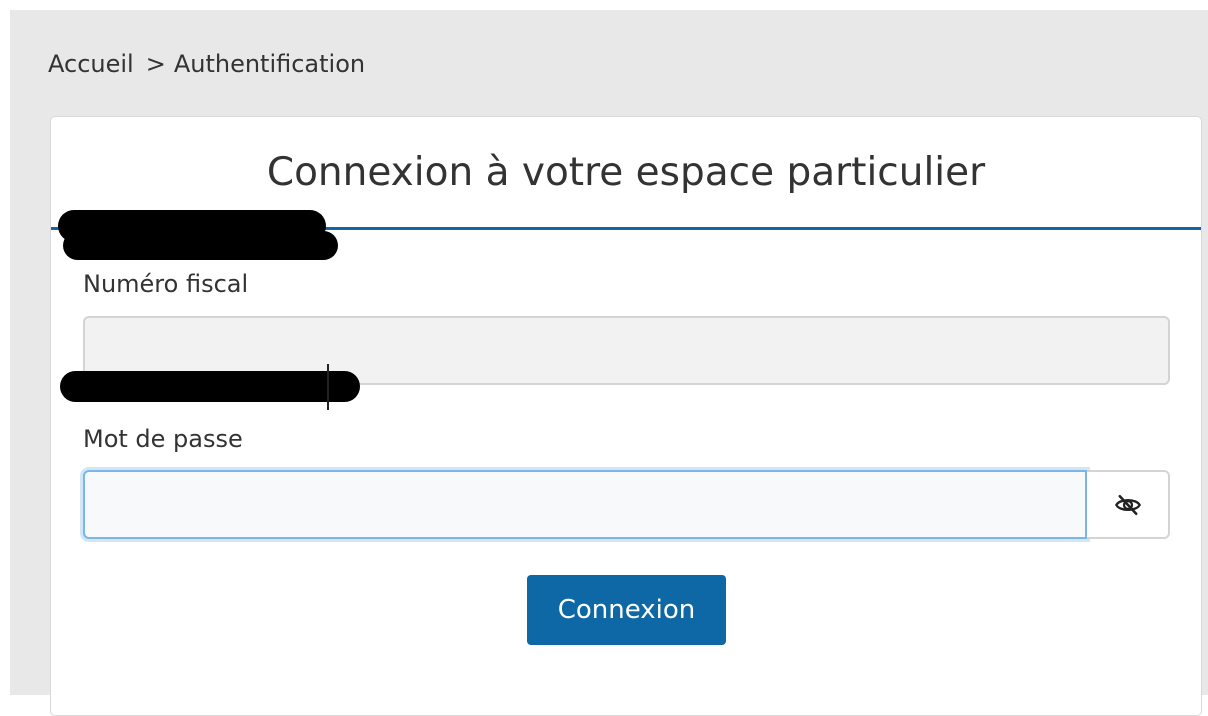  I want to click on password-label: Mot de passe, so click(163, 439).